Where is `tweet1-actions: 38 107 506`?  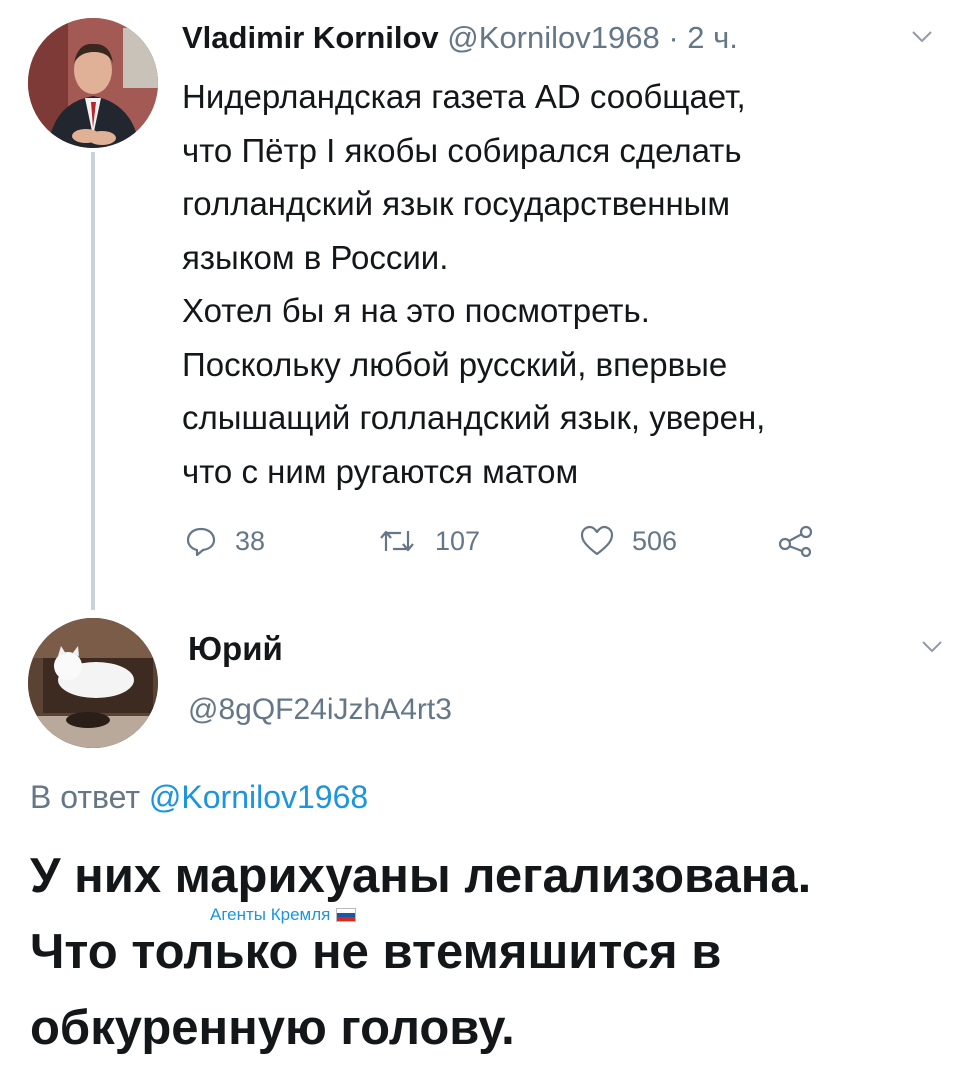 tweet1-actions: 38 107 506 is located at coordinates (489, 545).